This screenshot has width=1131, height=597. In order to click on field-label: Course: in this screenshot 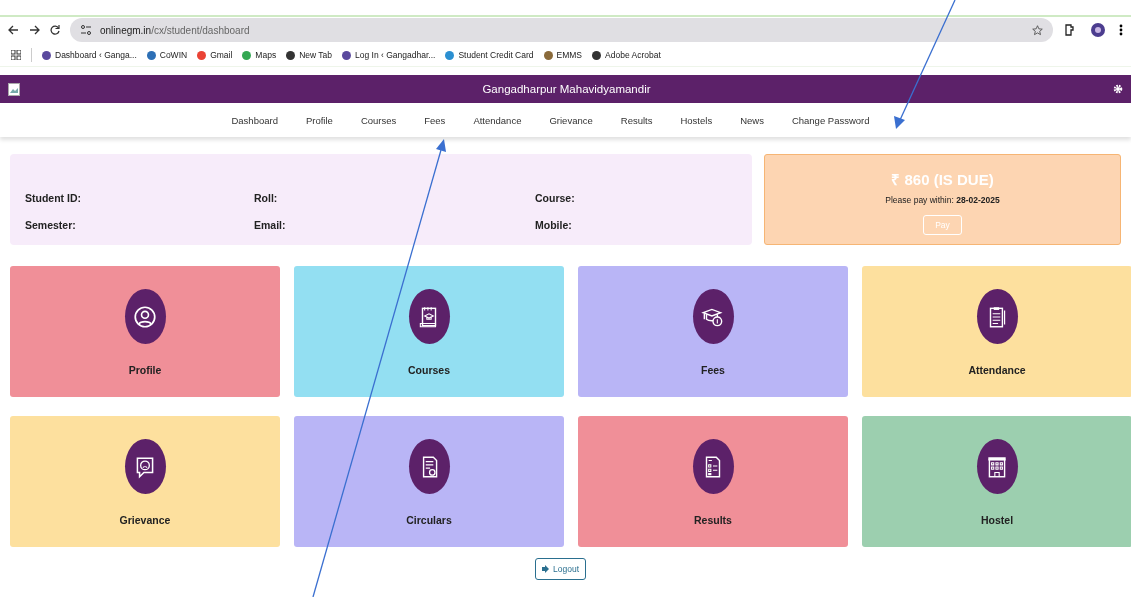, I will do `click(555, 198)`.